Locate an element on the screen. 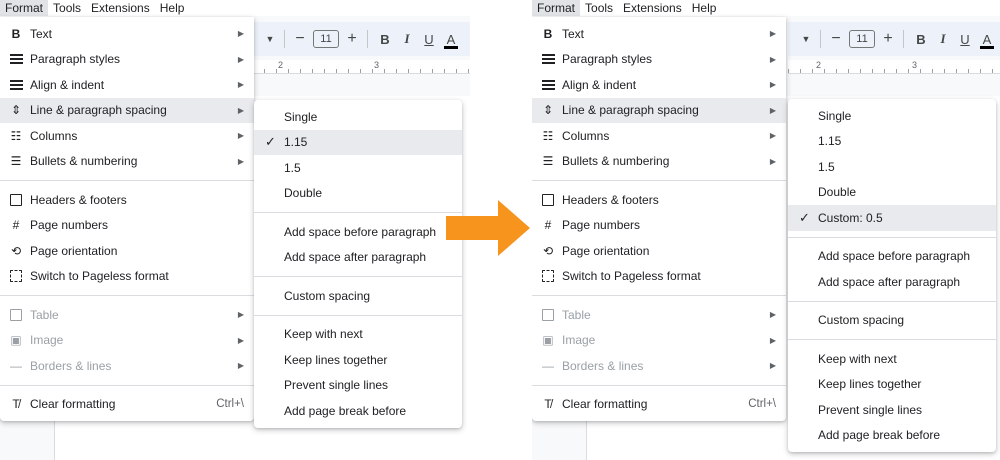  line-spacing-icon: ⇕ is located at coordinates (16, 110).